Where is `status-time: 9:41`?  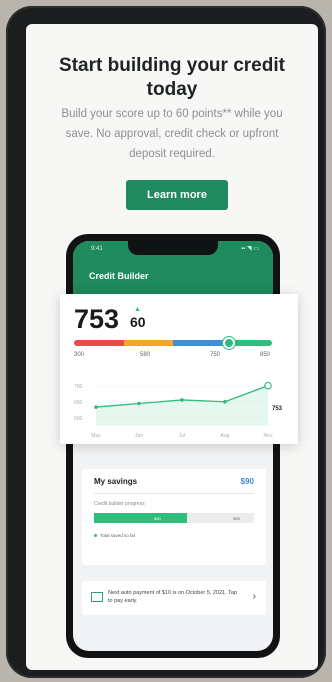 status-time: 9:41 is located at coordinates (97, 249).